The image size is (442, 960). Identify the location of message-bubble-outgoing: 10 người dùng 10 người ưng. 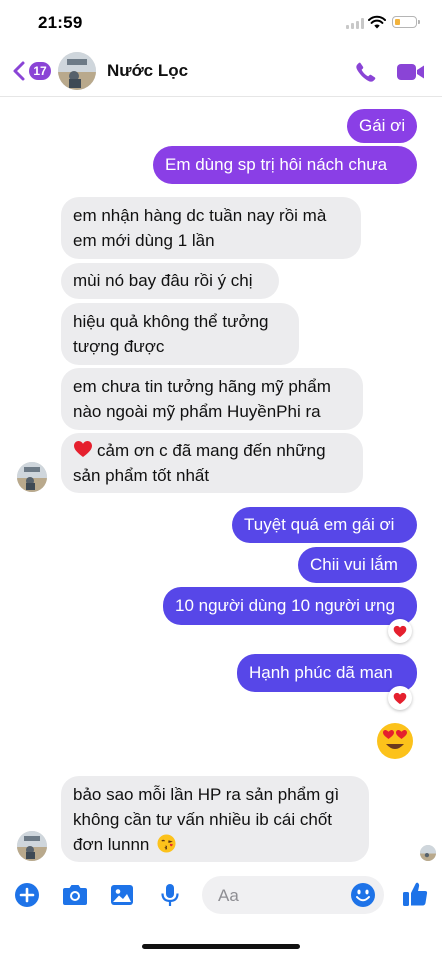
(290, 606).